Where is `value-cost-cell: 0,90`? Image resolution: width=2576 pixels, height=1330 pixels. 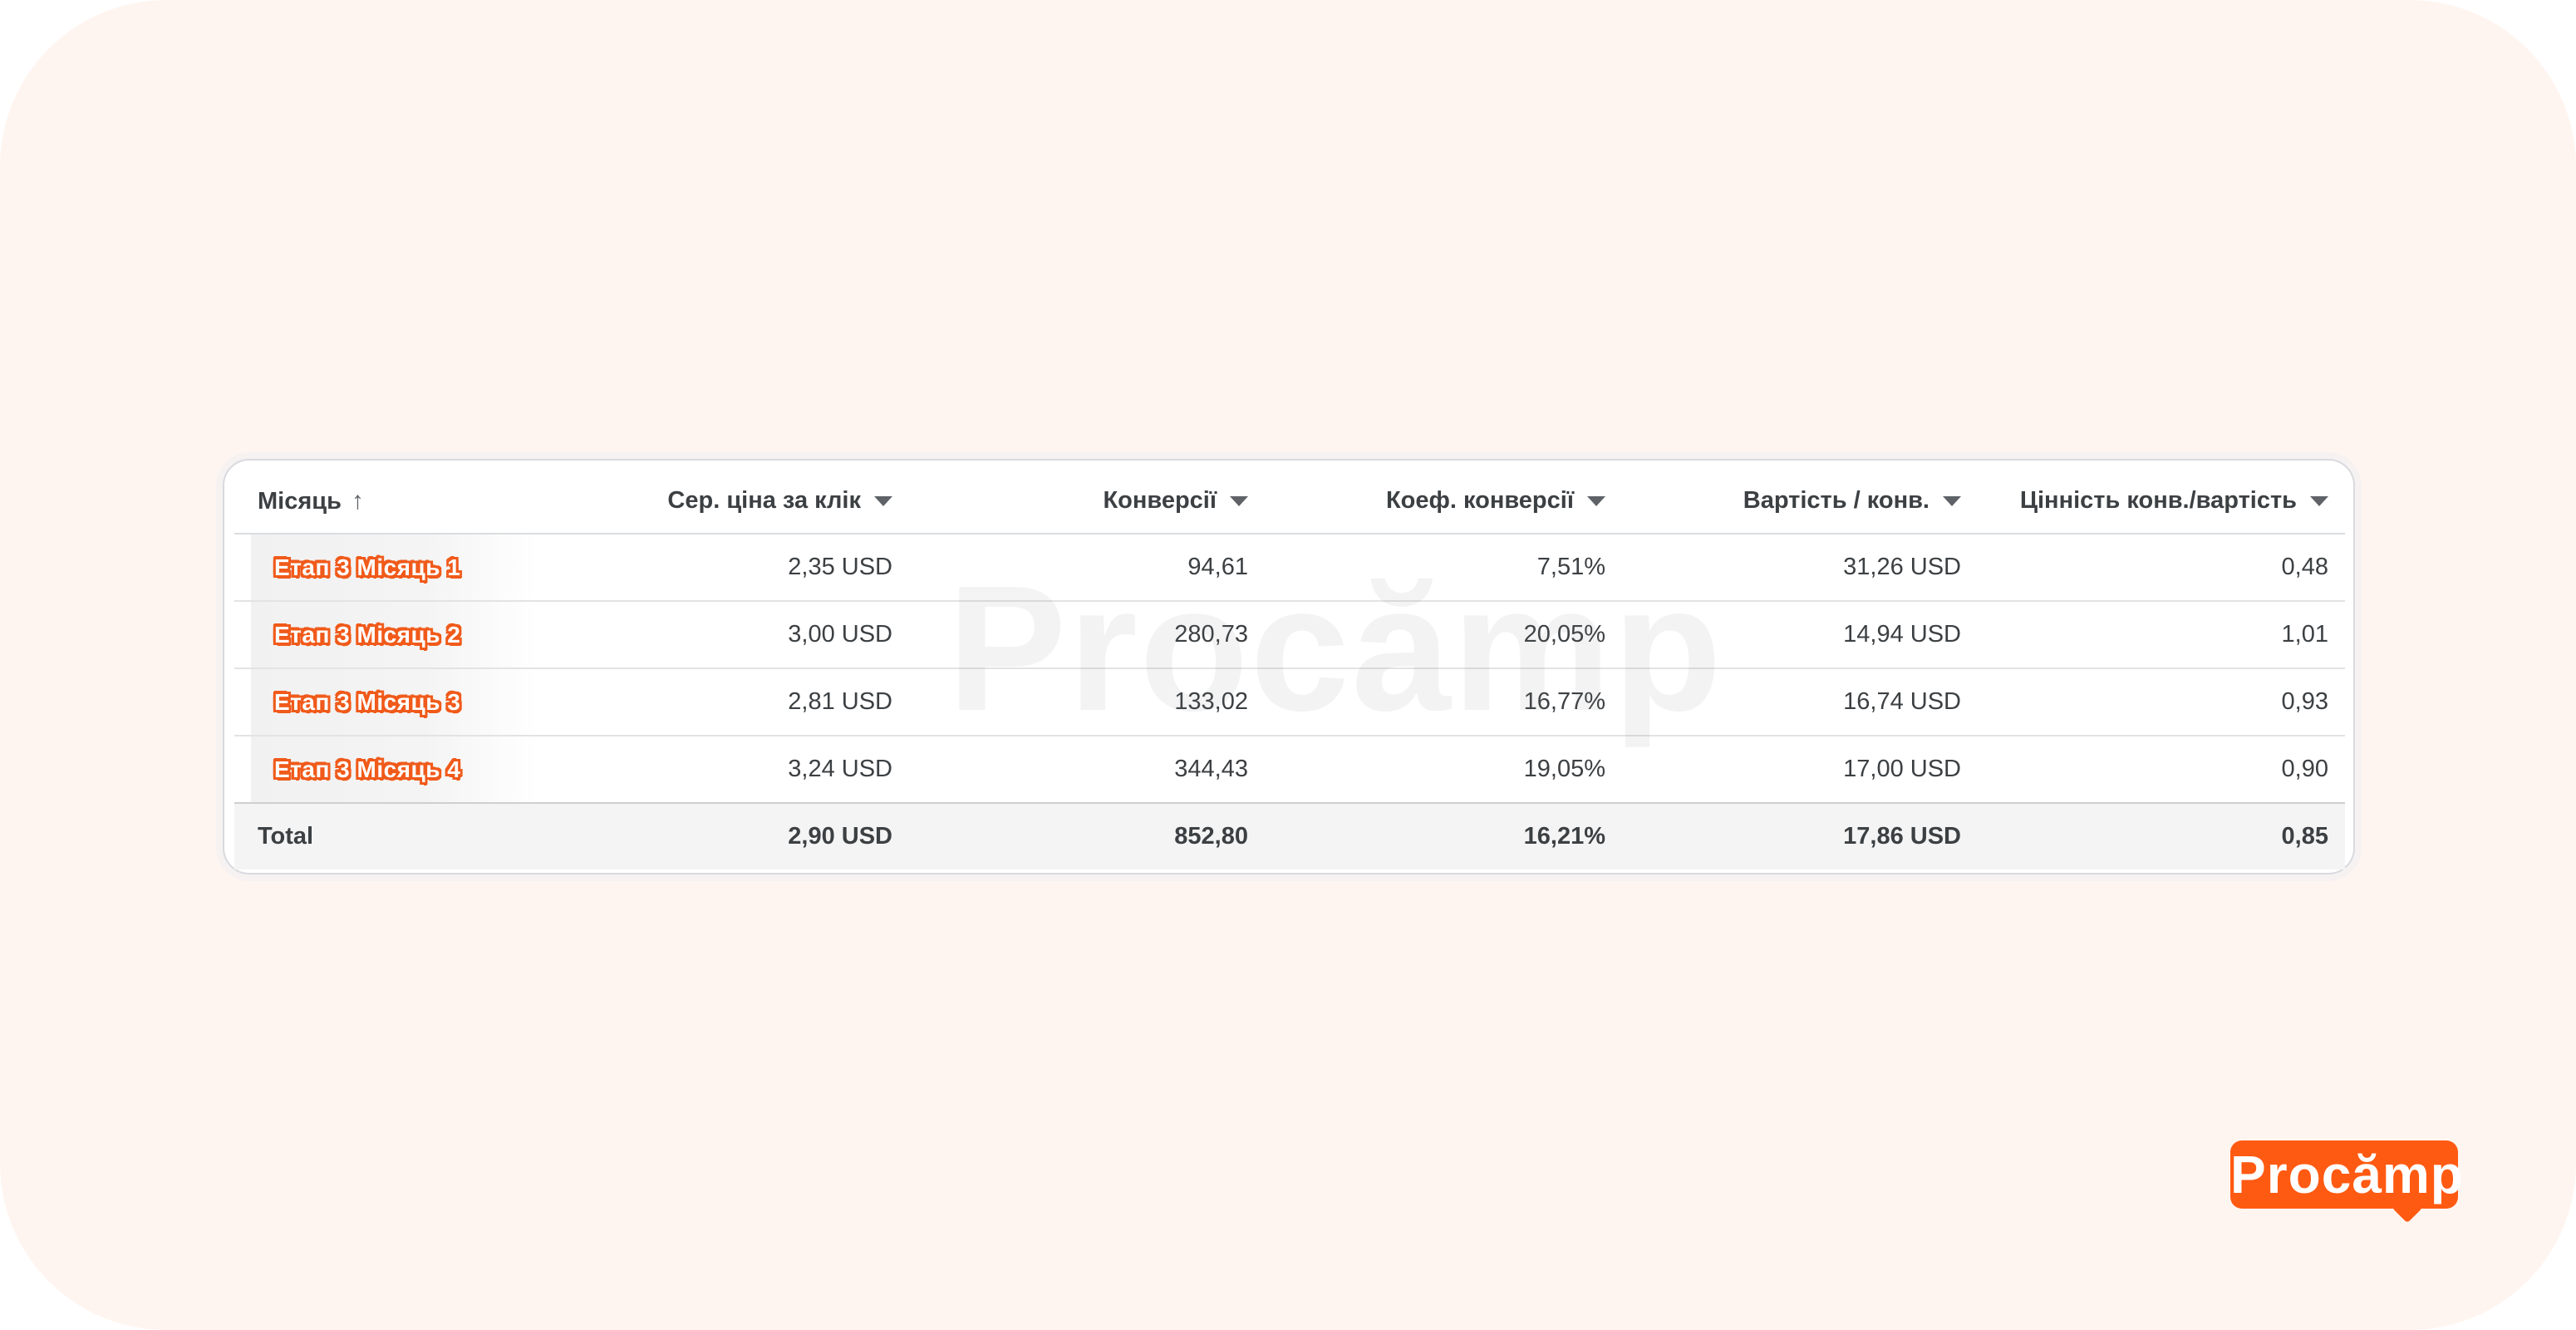
value-cost-cell: 0,90 is located at coordinates (2161, 770).